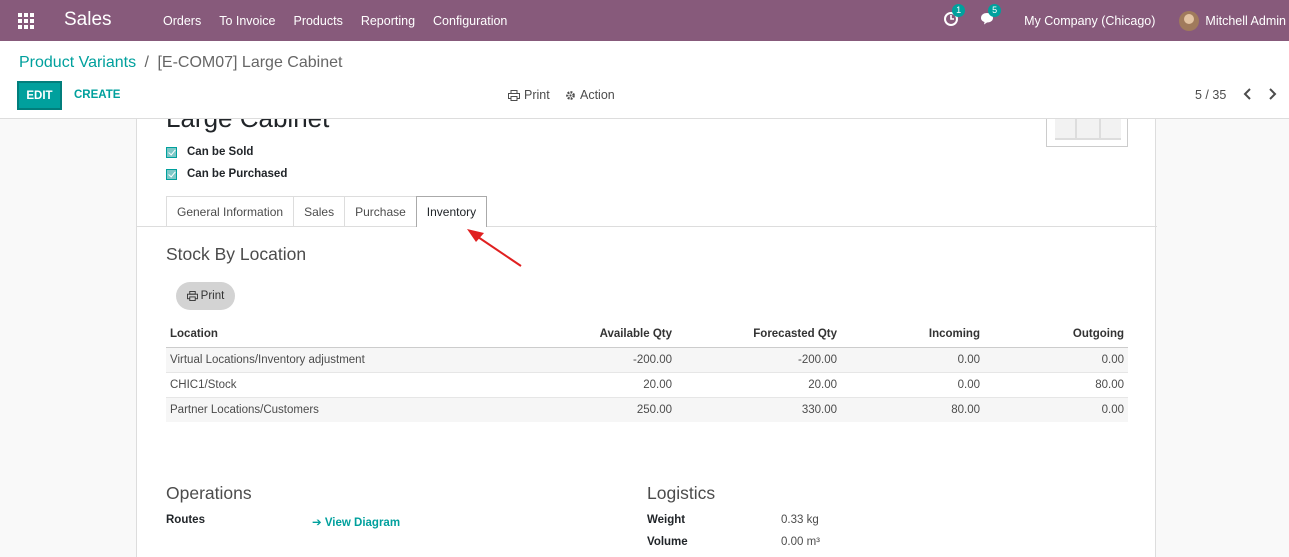 This screenshot has width=1289, height=557. Describe the element at coordinates (912, 409) in the screenshot. I see `cell-incoming: 80.00` at that location.